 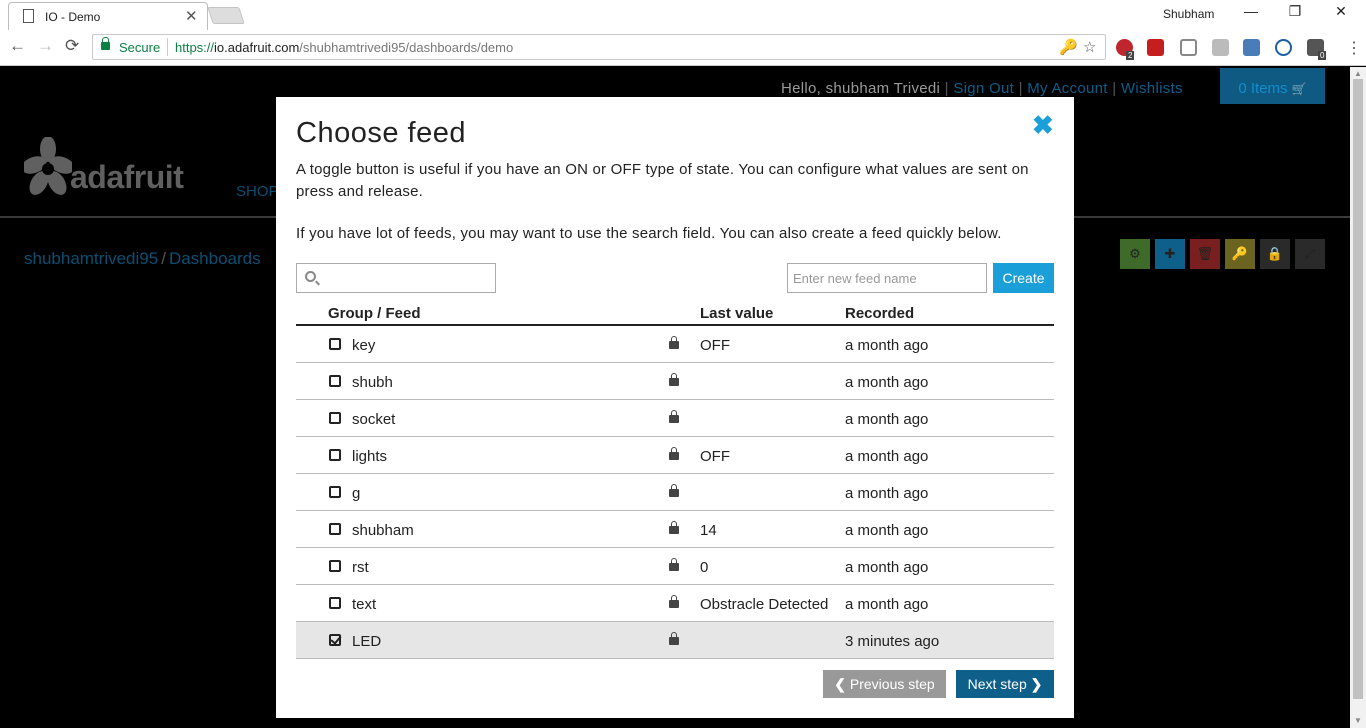 What do you see at coordinates (1358, 720) in the screenshot?
I see `scroll-down-arrow-icon: ▼` at bounding box center [1358, 720].